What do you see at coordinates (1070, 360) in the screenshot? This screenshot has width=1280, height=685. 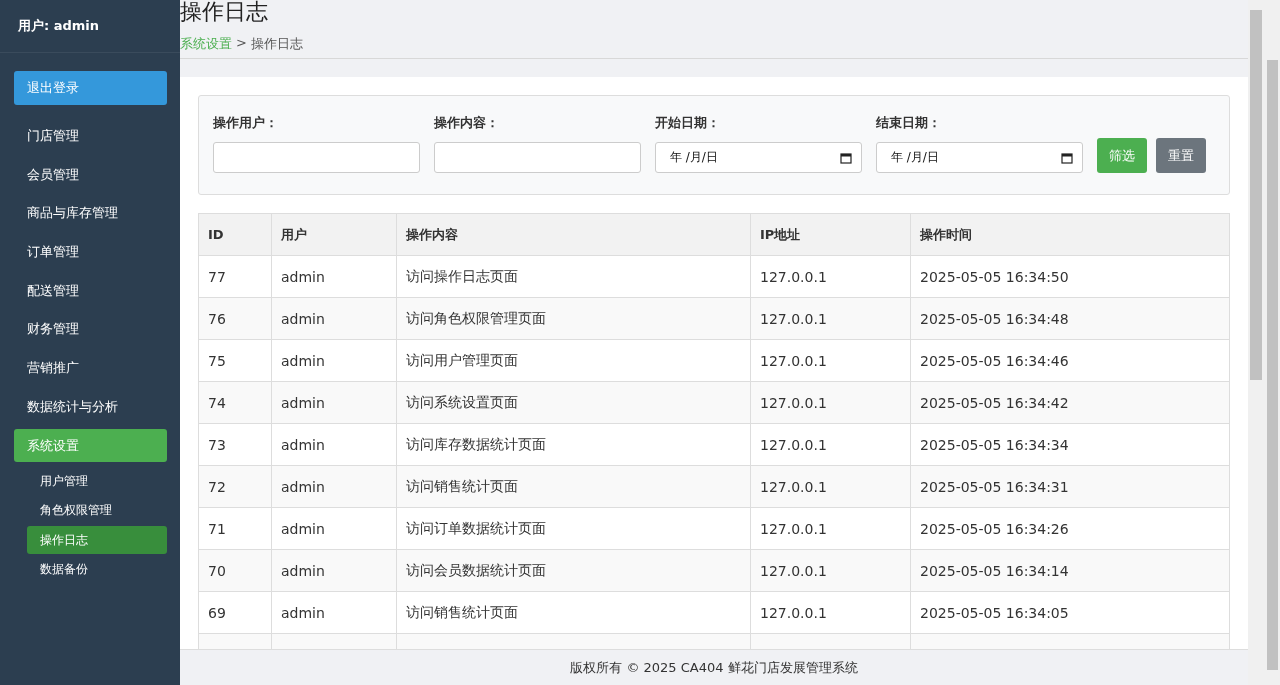 I see `table-cell: 2025-05-05 16:34:46` at bounding box center [1070, 360].